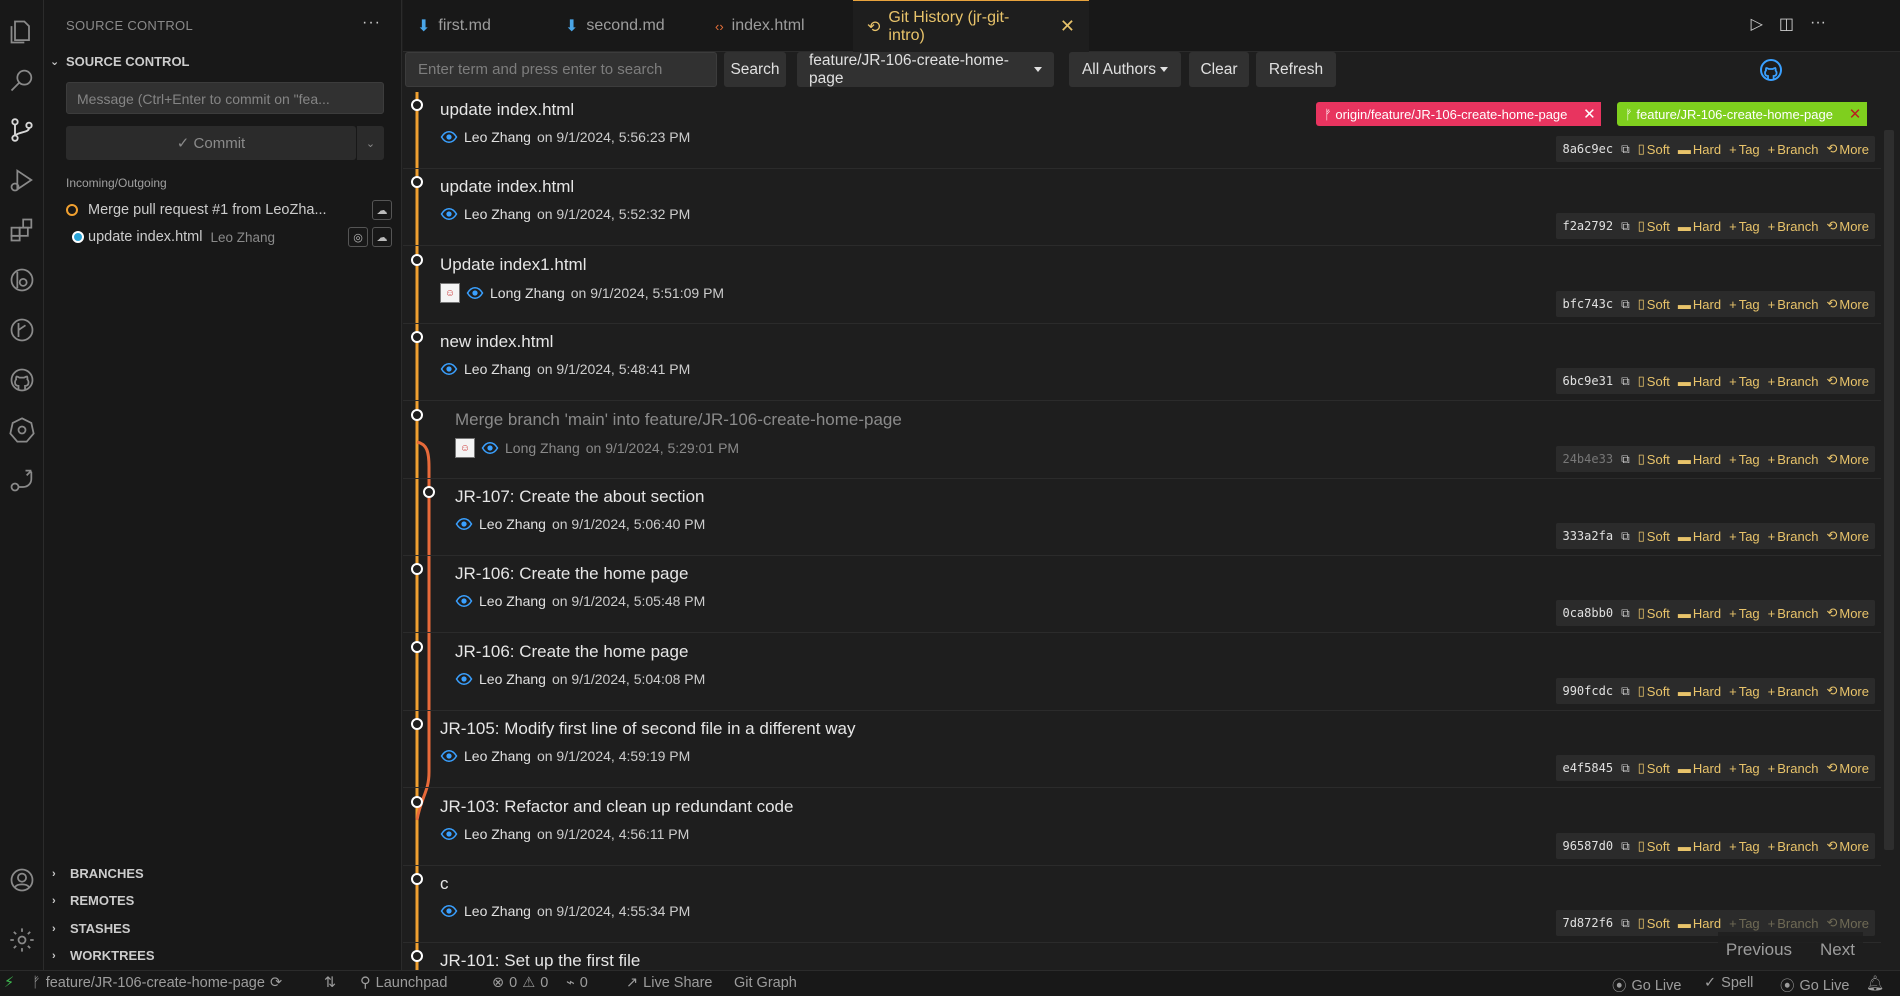  Describe the element at coordinates (925, 69) in the screenshot. I see `branch-dropdown: feature/JR-106-create-home-page` at that location.